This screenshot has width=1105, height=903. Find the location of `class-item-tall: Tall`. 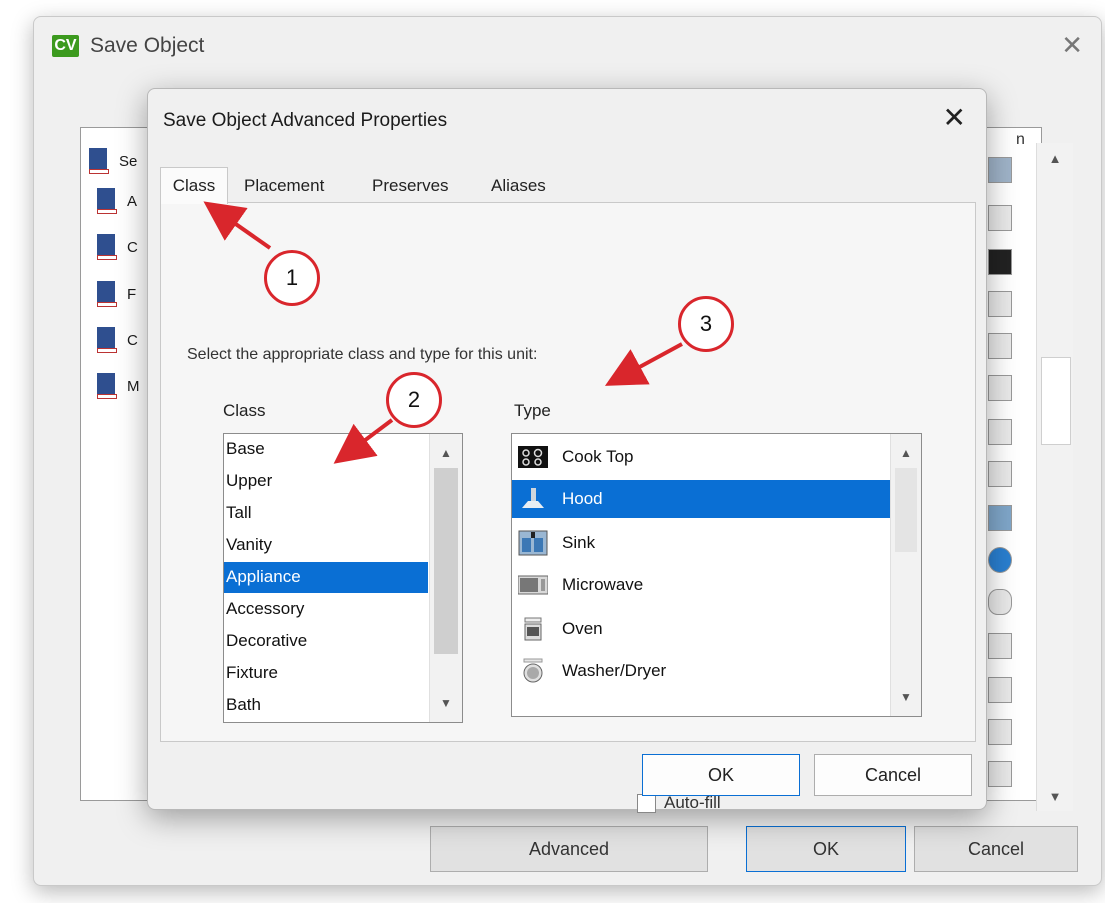

class-item-tall: Tall is located at coordinates (327, 513).